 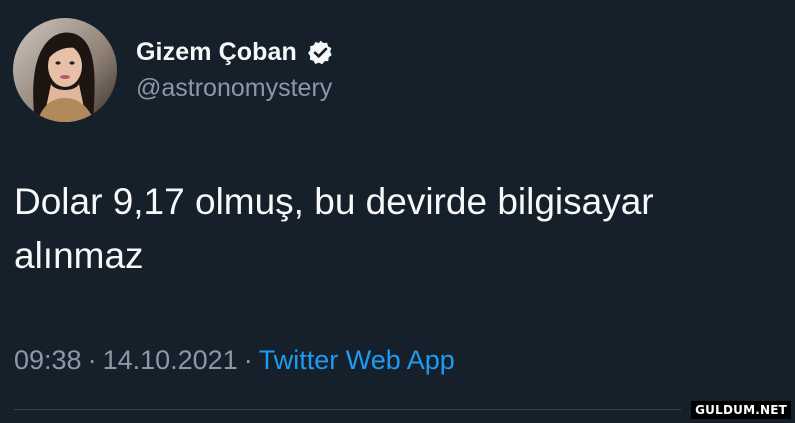 I want to click on profile-photo, so click(x=65, y=70).